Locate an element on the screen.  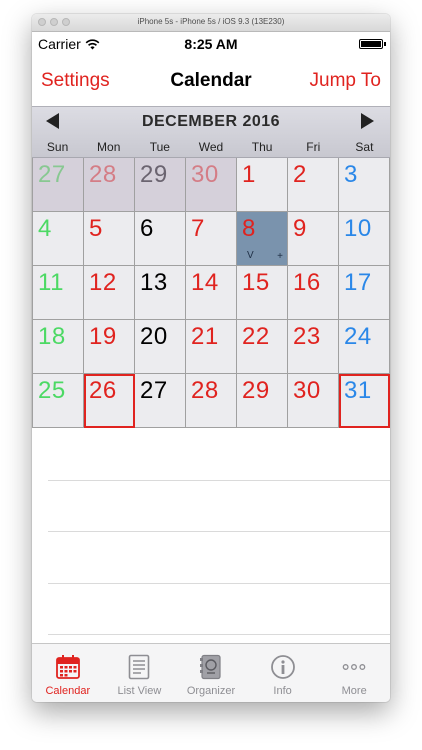
window-titlebar: iPhone 5s - iPhone 5s / iOS 9.3 (13E230) is located at coordinates (211, 23).